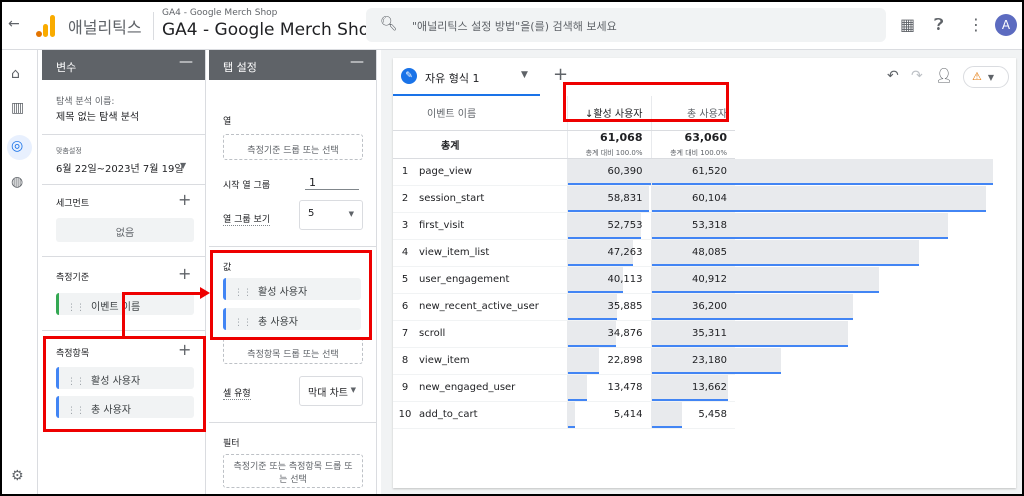 This screenshot has width=1024, height=496. I want to click on row-event-name: page_view, so click(492, 172).